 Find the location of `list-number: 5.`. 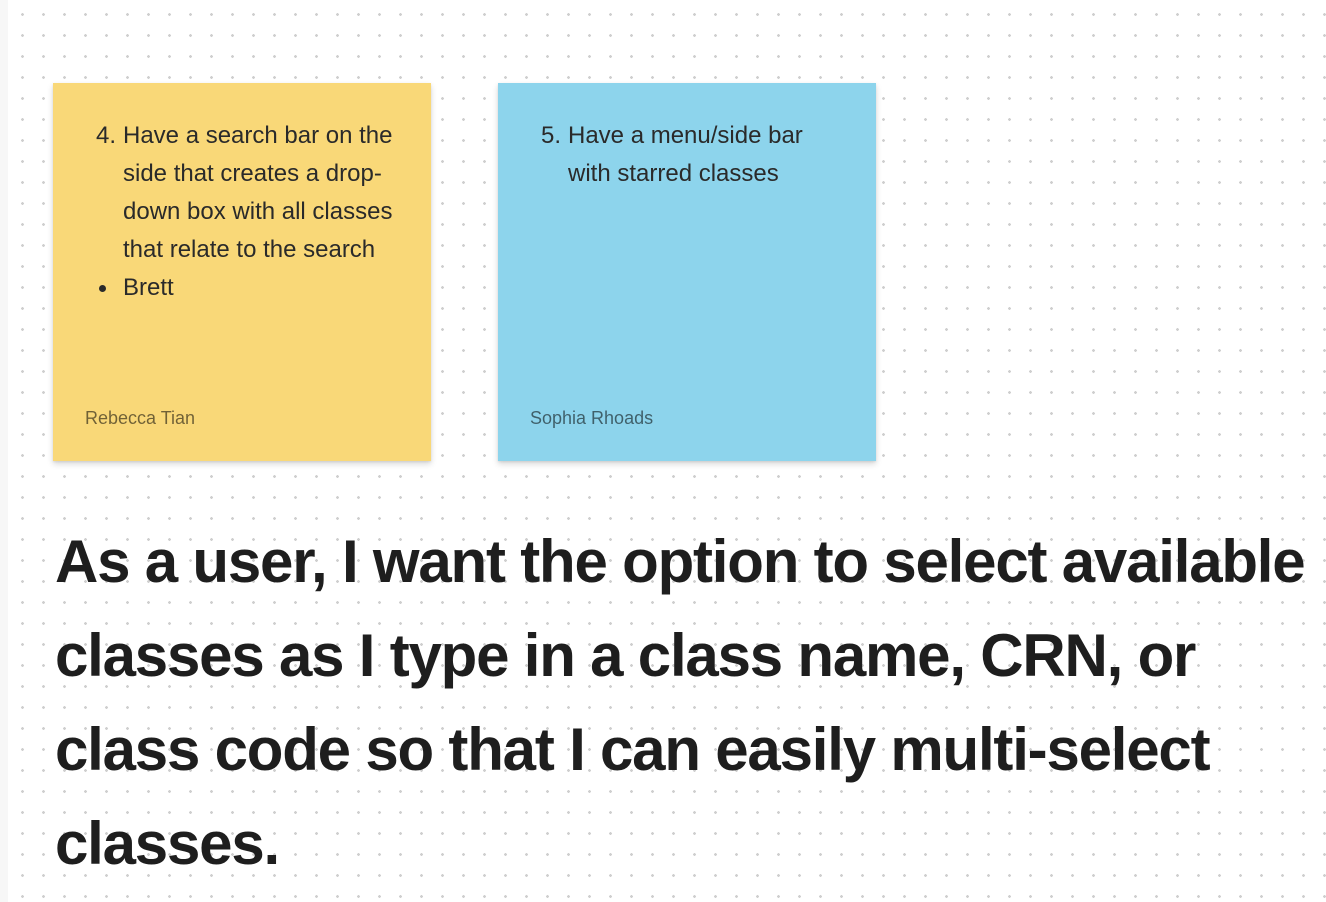

list-number: 5. is located at coordinates (550, 135).